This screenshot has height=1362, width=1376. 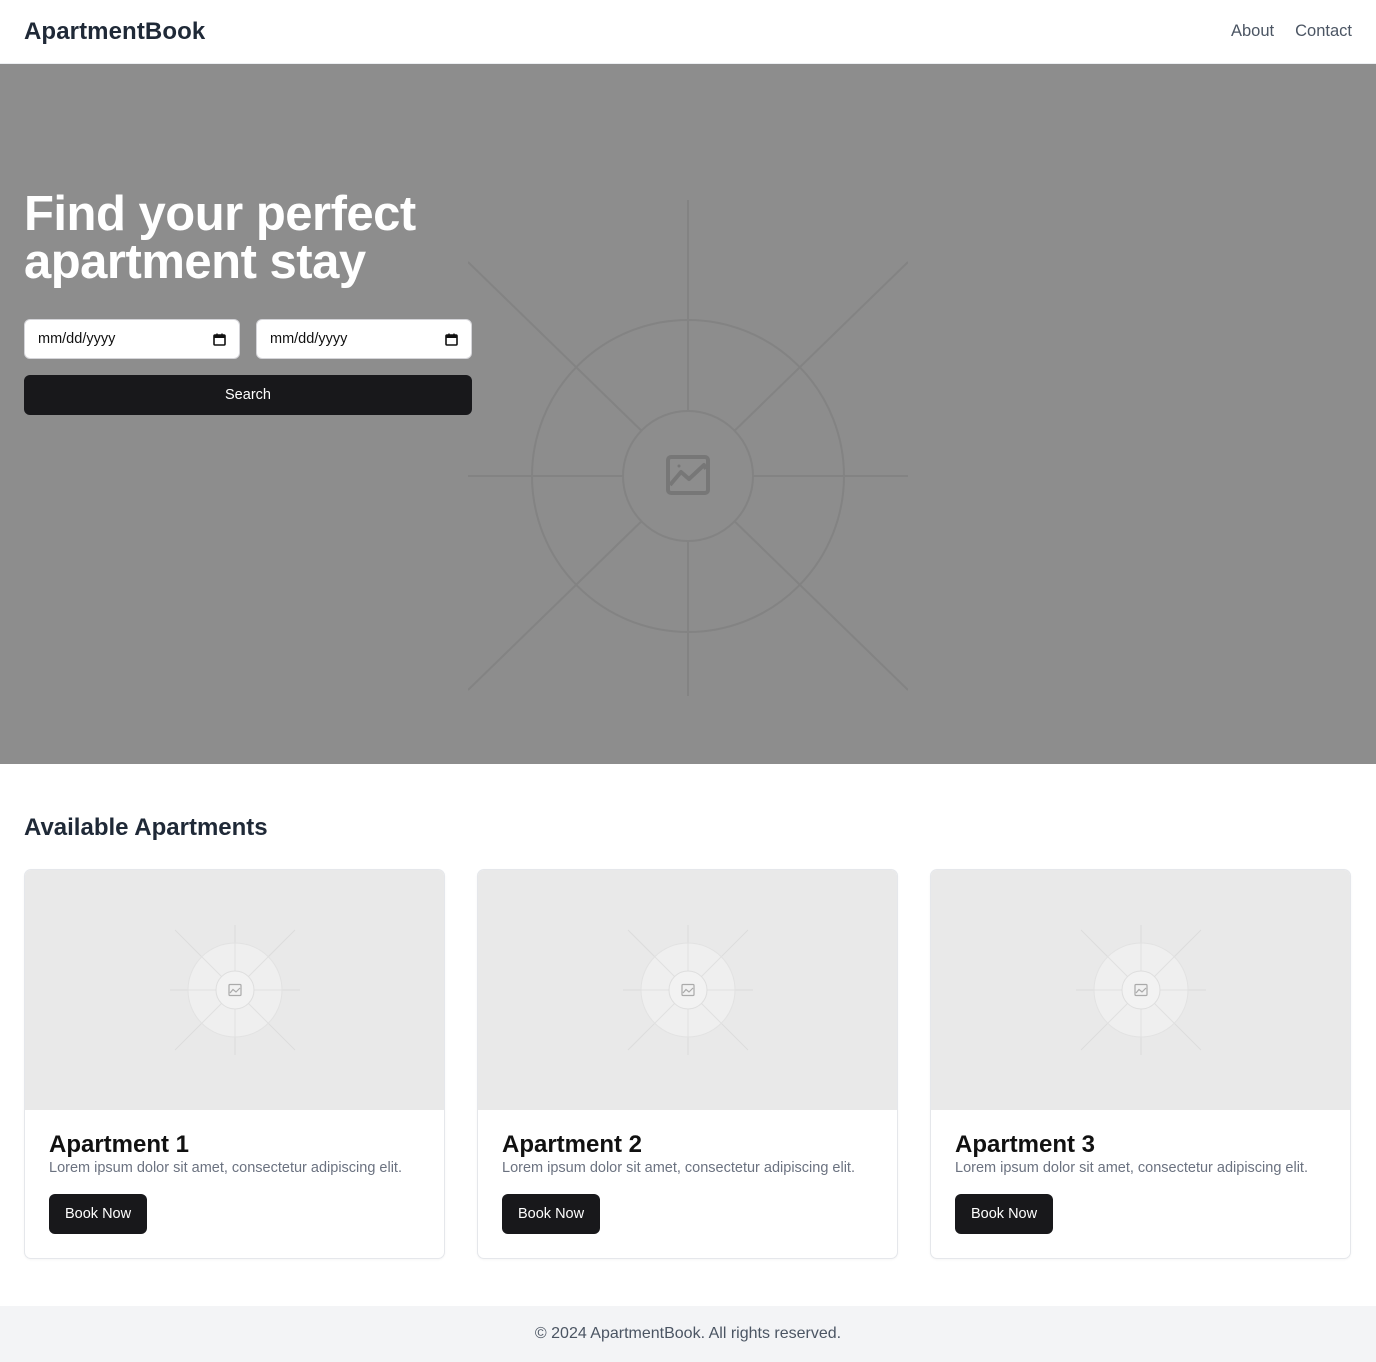 What do you see at coordinates (1025, 1144) in the screenshot?
I see `apartment-title: Apartment 3` at bounding box center [1025, 1144].